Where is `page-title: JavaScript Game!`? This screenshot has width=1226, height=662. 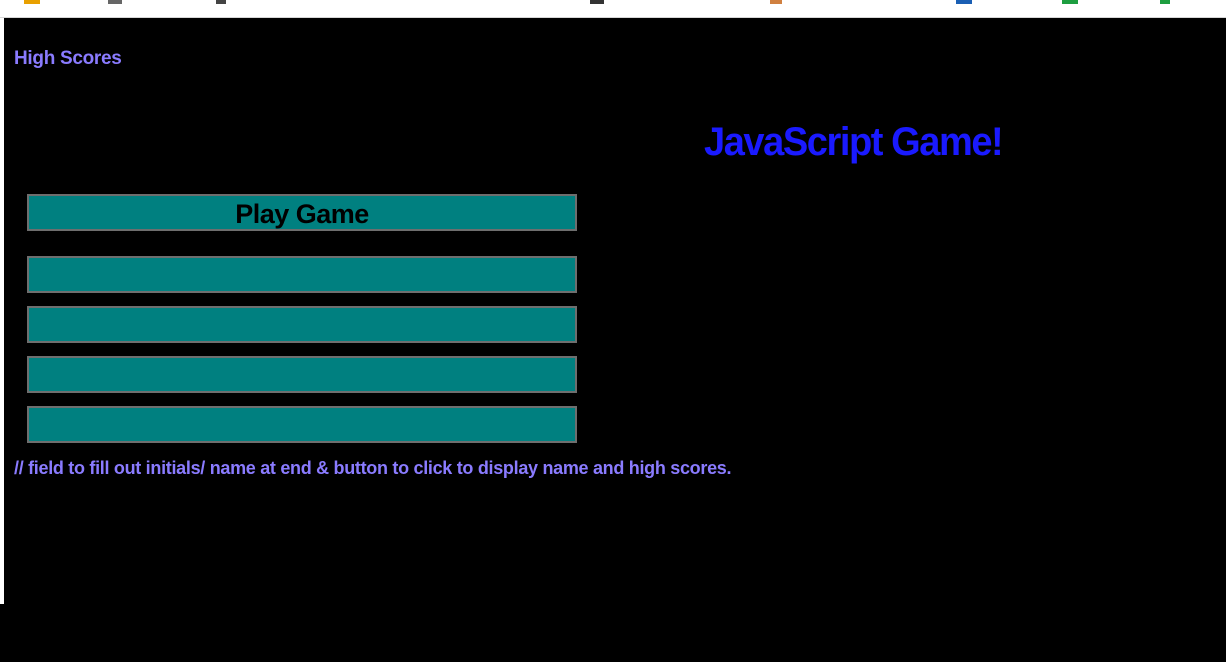 page-title: JavaScript Game! is located at coordinates (854, 142).